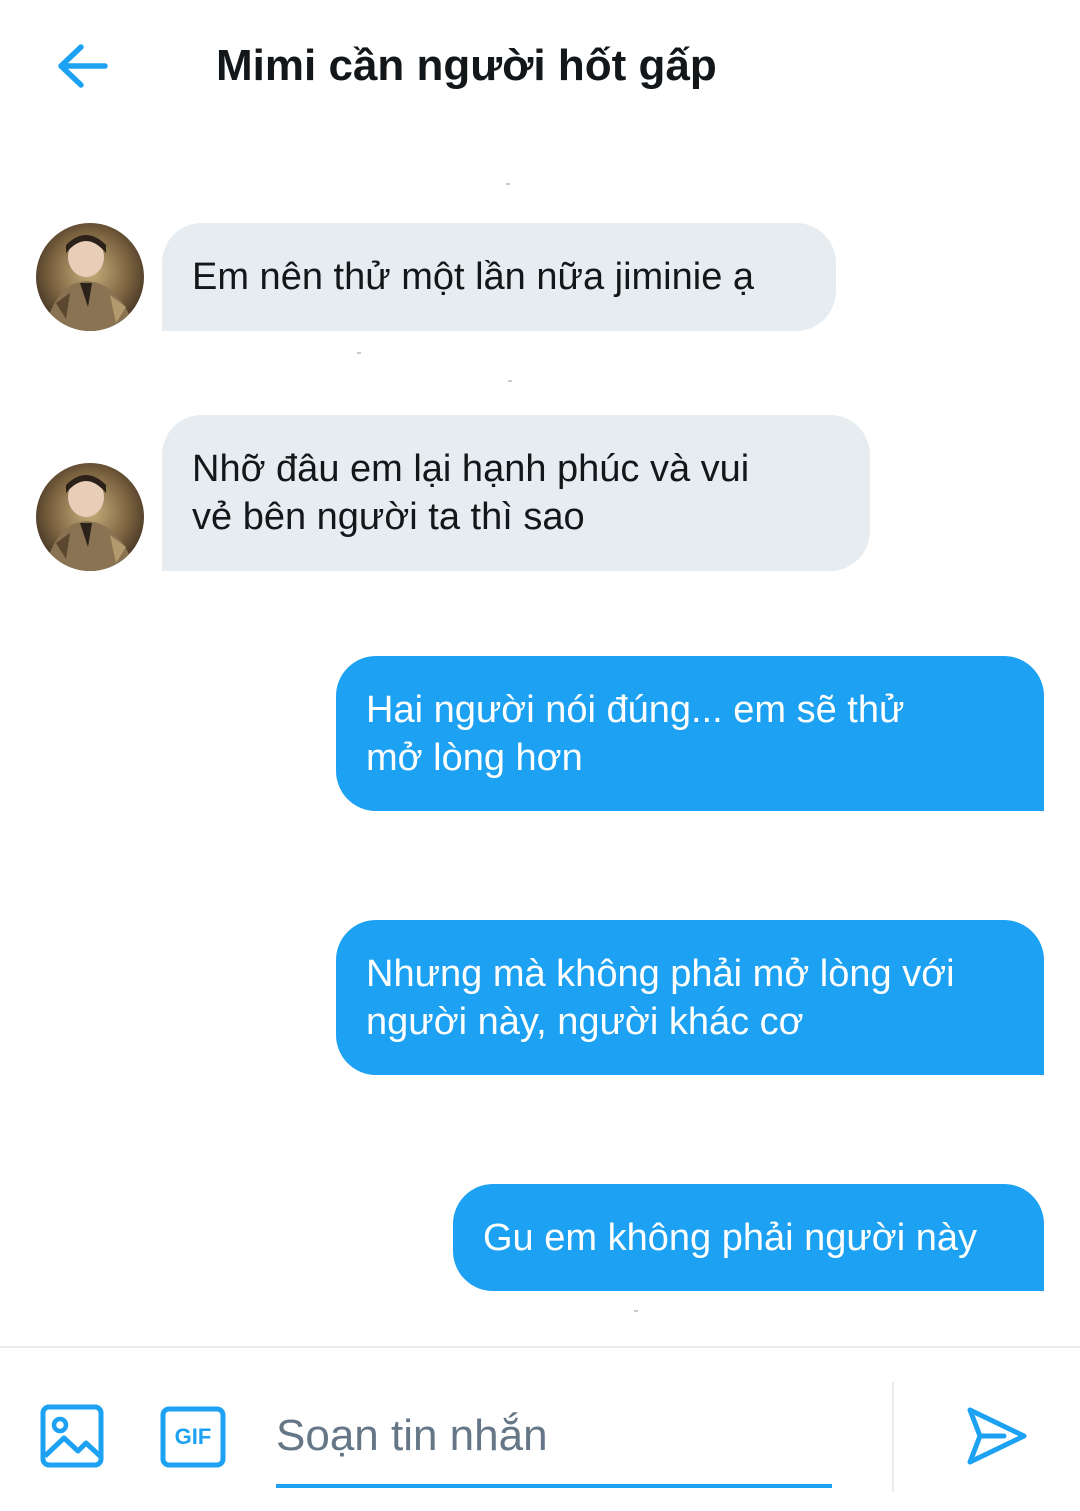  What do you see at coordinates (585, 1022) in the screenshot?
I see `message-text-line: người này, người khác cơ` at bounding box center [585, 1022].